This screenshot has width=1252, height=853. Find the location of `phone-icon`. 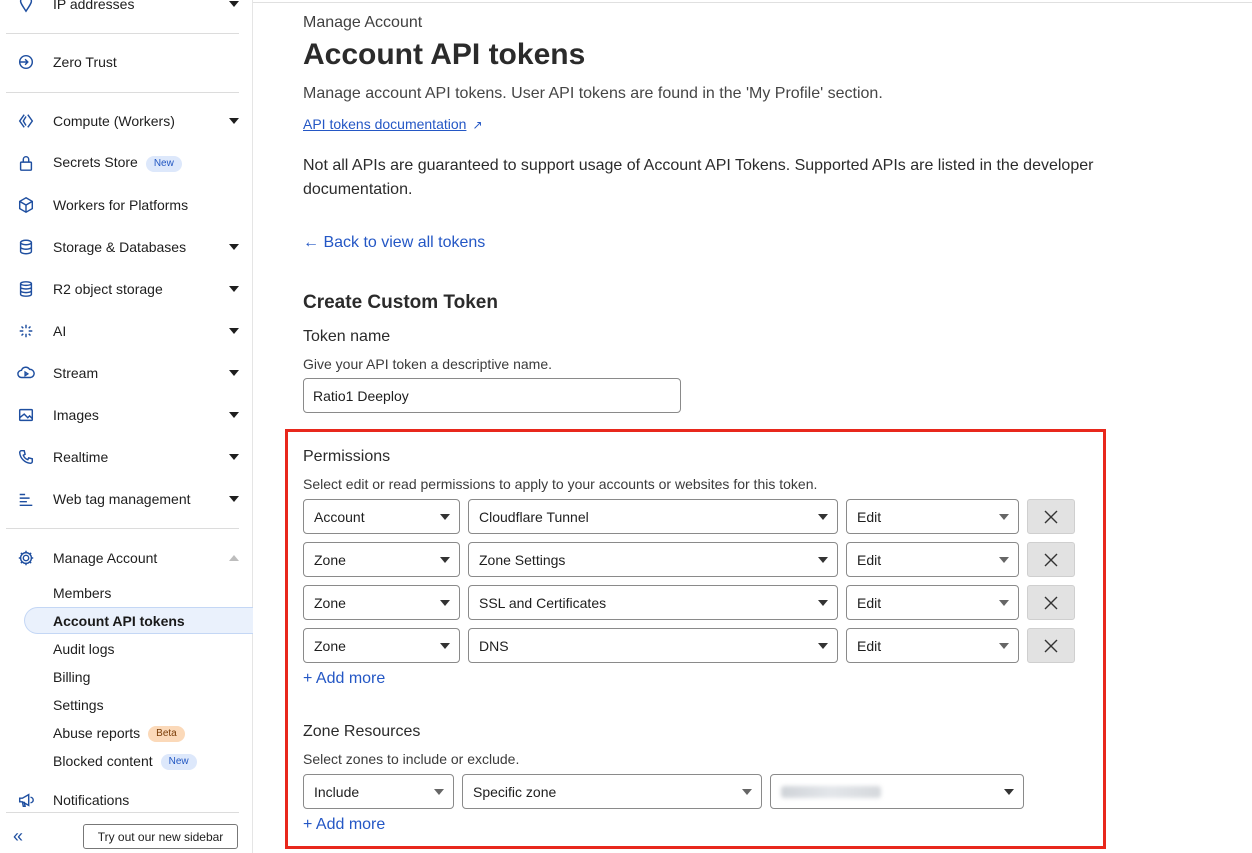

phone-icon is located at coordinates (26, 457).